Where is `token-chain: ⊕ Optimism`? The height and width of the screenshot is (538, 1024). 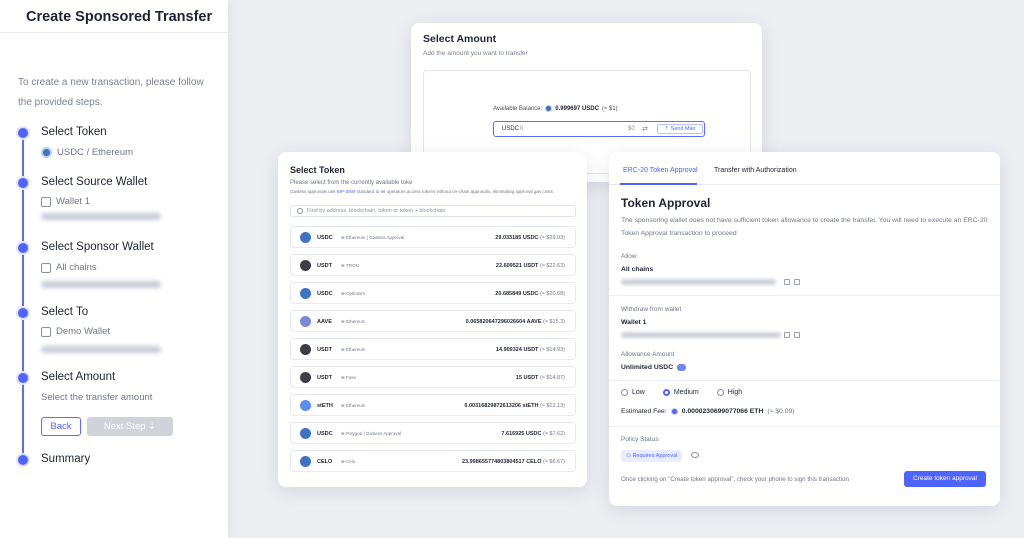 token-chain: ⊕ Optimism is located at coordinates (353, 293).